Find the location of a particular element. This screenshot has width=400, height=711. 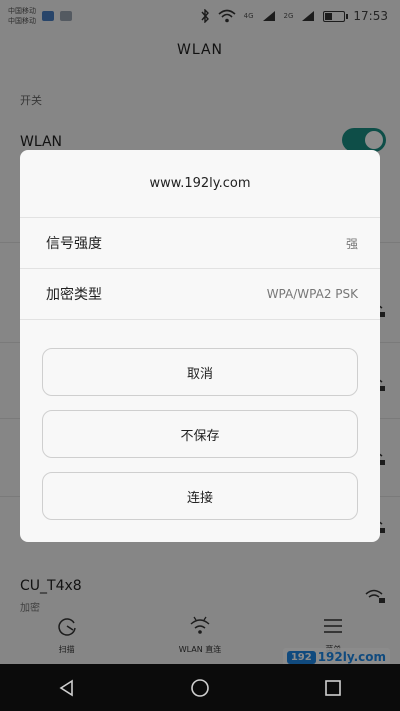

security-type-row: 加密类型 WPA/WPA2 PSK is located at coordinates (200, 294).